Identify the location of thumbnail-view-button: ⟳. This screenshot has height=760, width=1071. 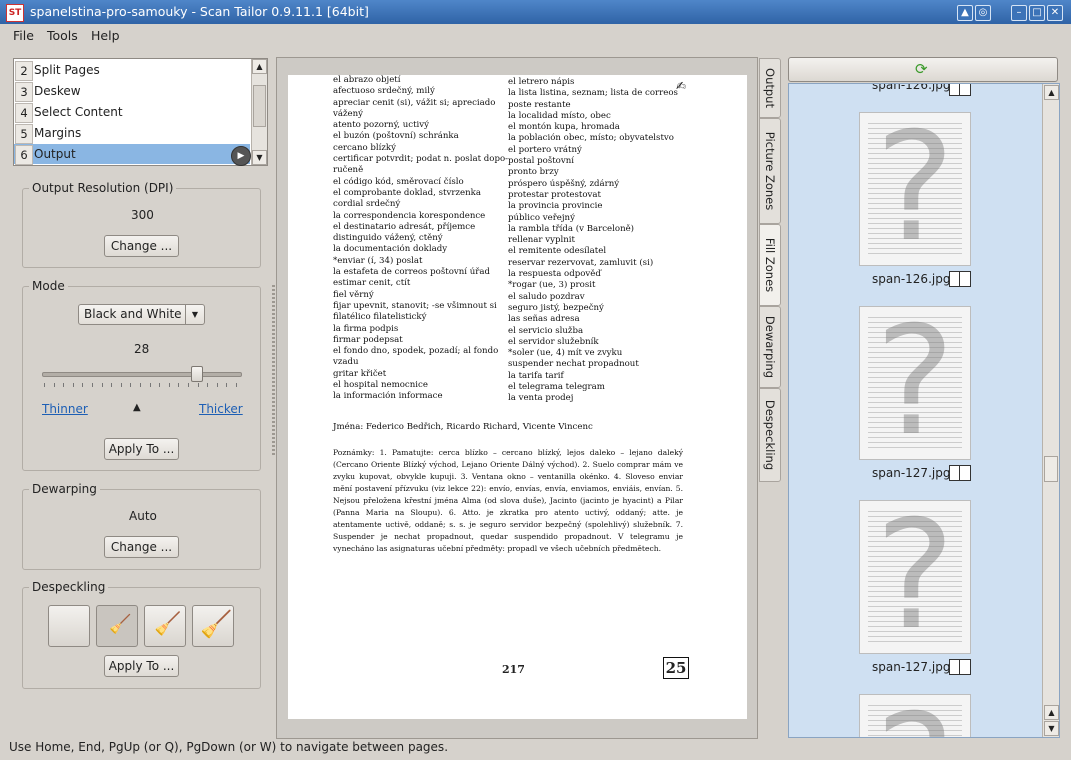
(923, 69).